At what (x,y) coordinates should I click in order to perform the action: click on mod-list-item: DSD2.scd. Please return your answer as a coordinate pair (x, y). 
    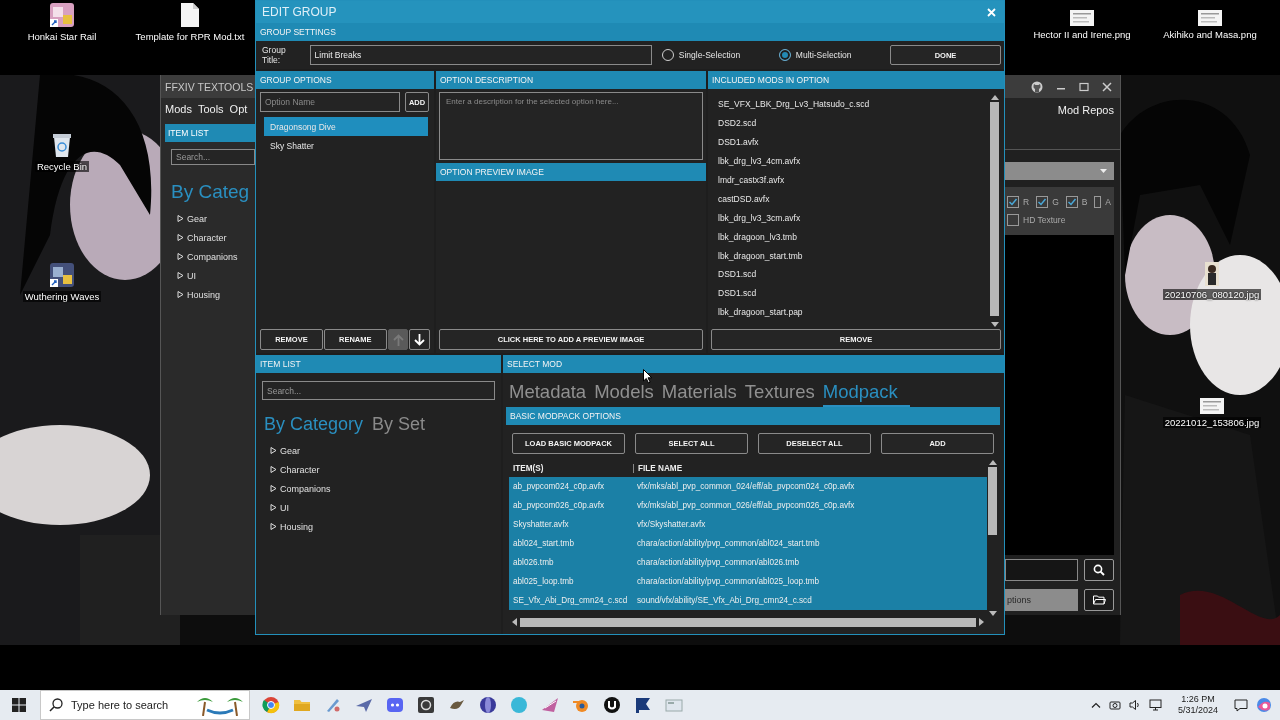
    Looking at the image, I should click on (853, 123).